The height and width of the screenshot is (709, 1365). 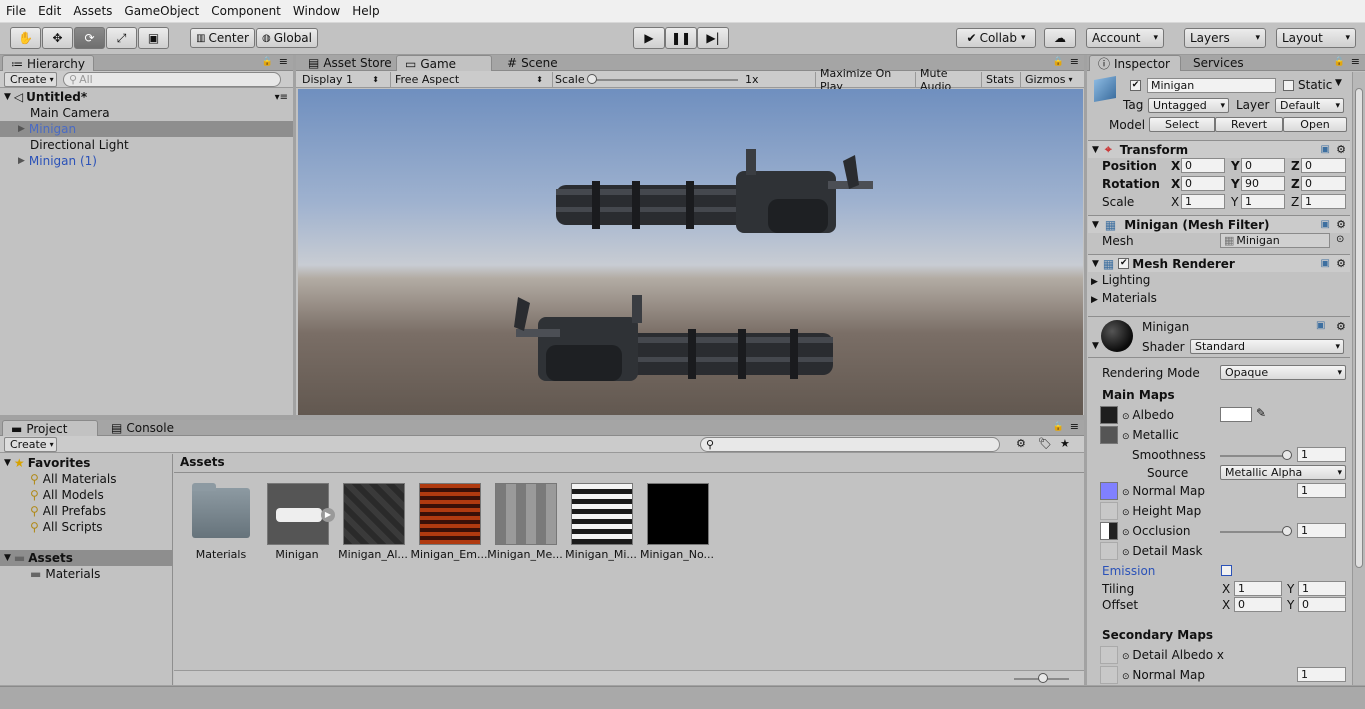 What do you see at coordinates (1219, 263) in the screenshot?
I see `mesh-renderer-header: ▼ ▦ ✔ Mesh Renderer ▣ ⚙` at bounding box center [1219, 263].